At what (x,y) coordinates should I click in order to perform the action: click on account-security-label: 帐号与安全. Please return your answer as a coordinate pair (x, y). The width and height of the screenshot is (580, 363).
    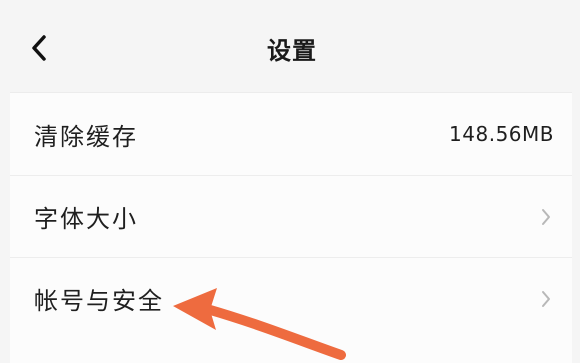
    Looking at the image, I should click on (99, 301).